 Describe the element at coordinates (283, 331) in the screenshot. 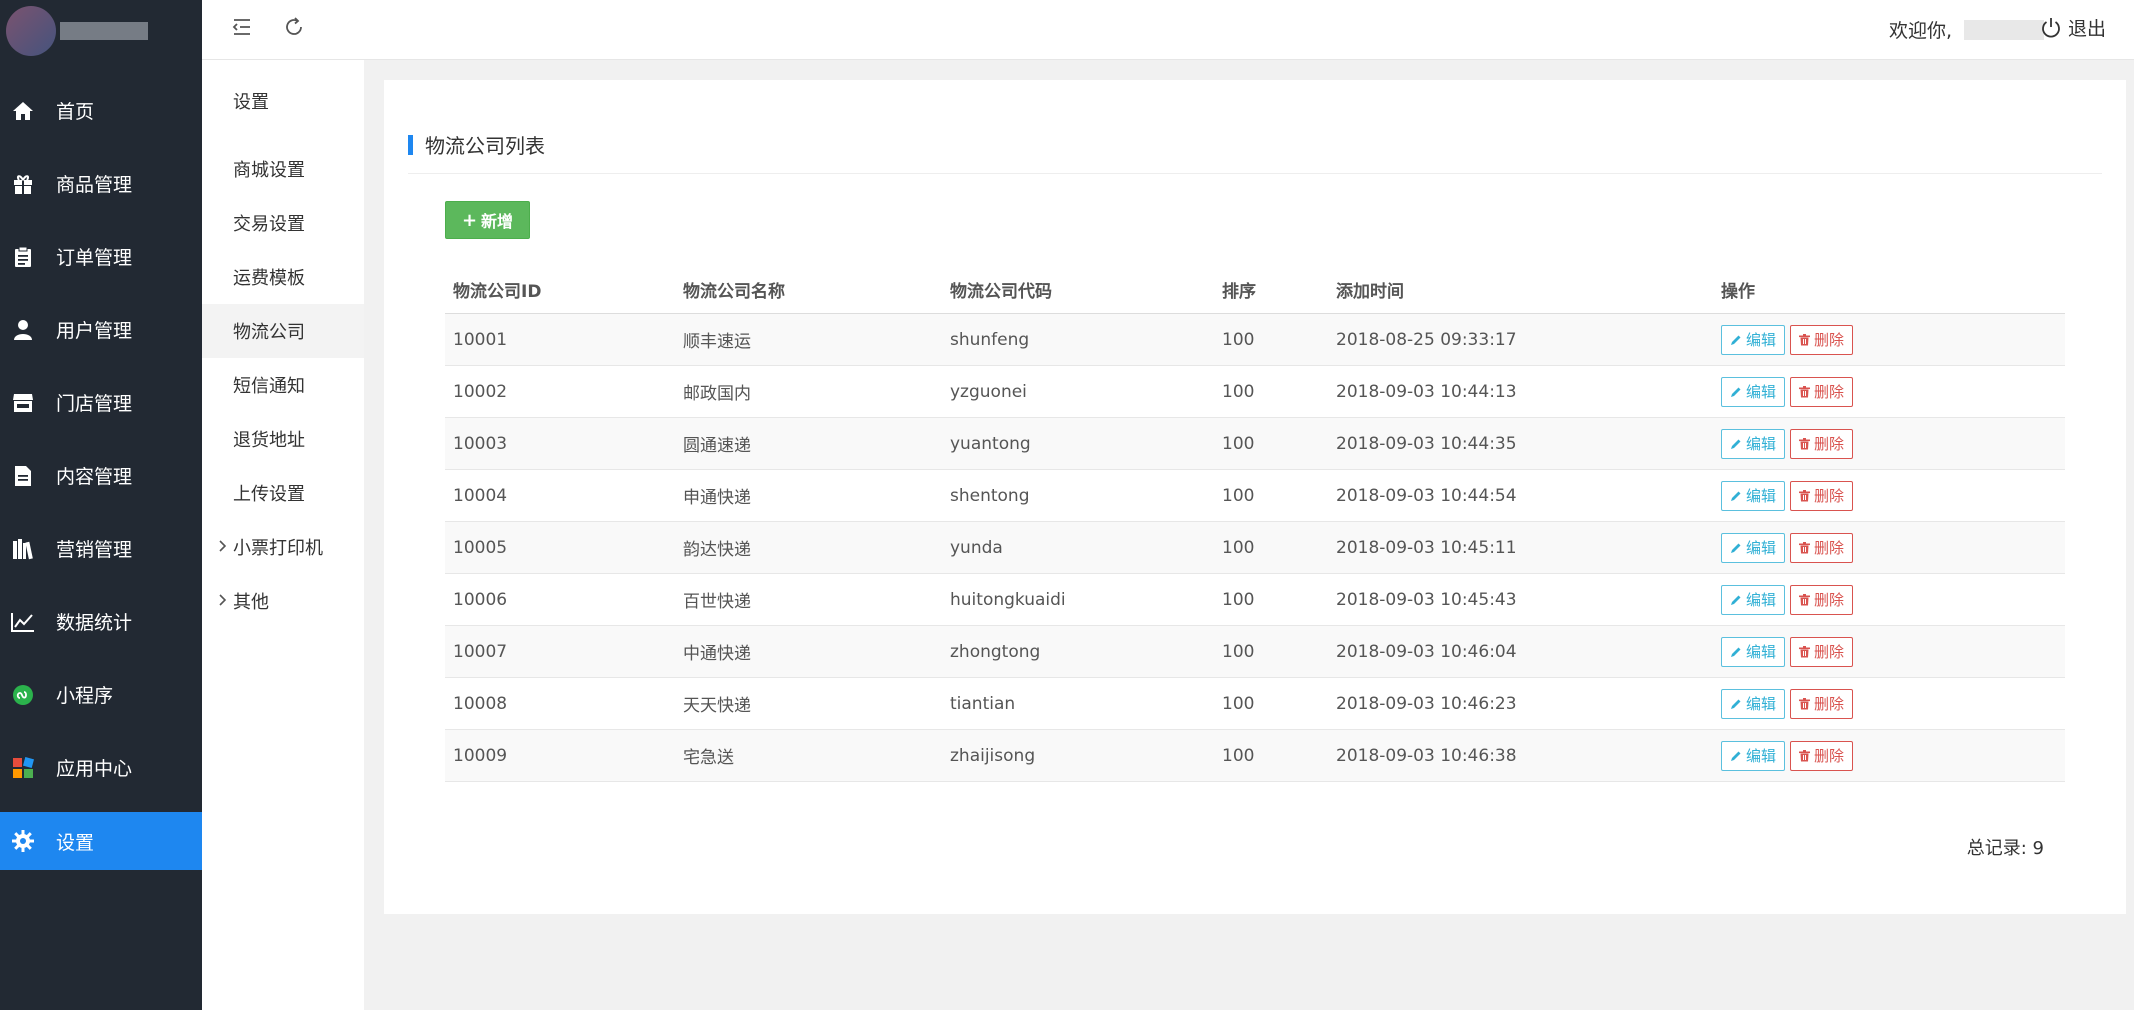

I see `submenu-item-logistics: 物流公司` at that location.